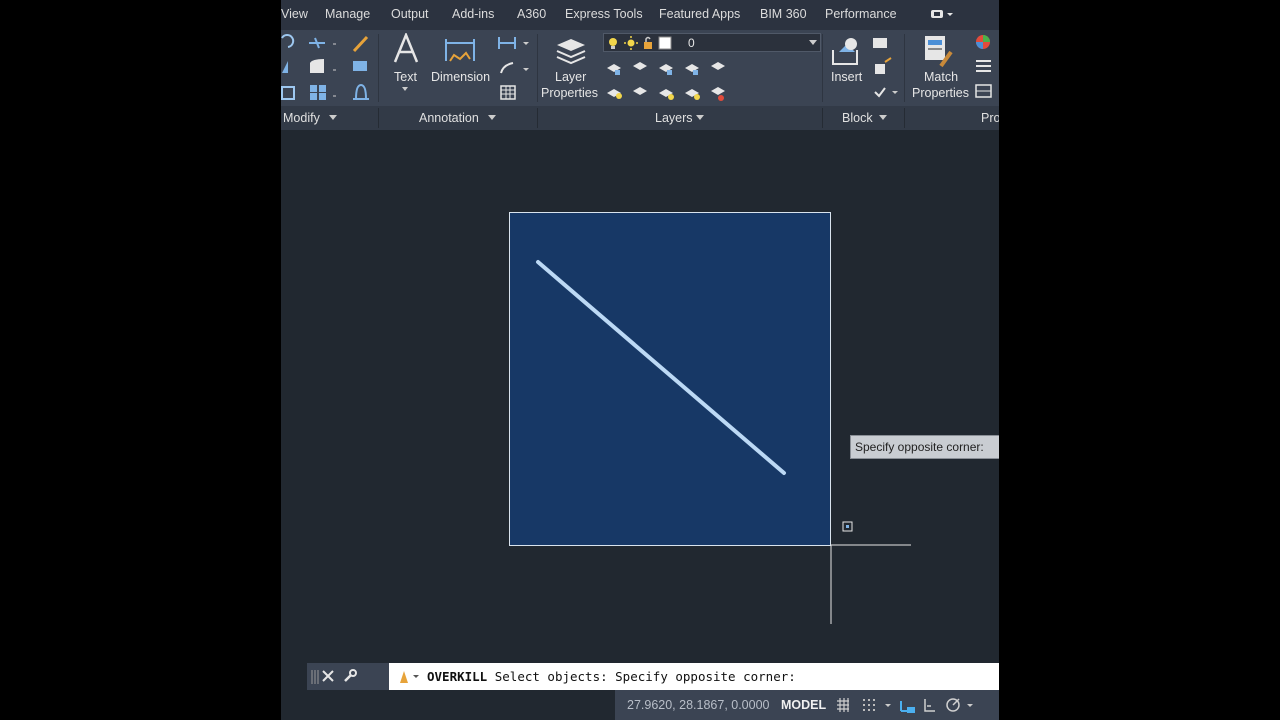 The image size is (1280, 720). What do you see at coordinates (990, 118) in the screenshot?
I see `panel-properties: Pro` at bounding box center [990, 118].